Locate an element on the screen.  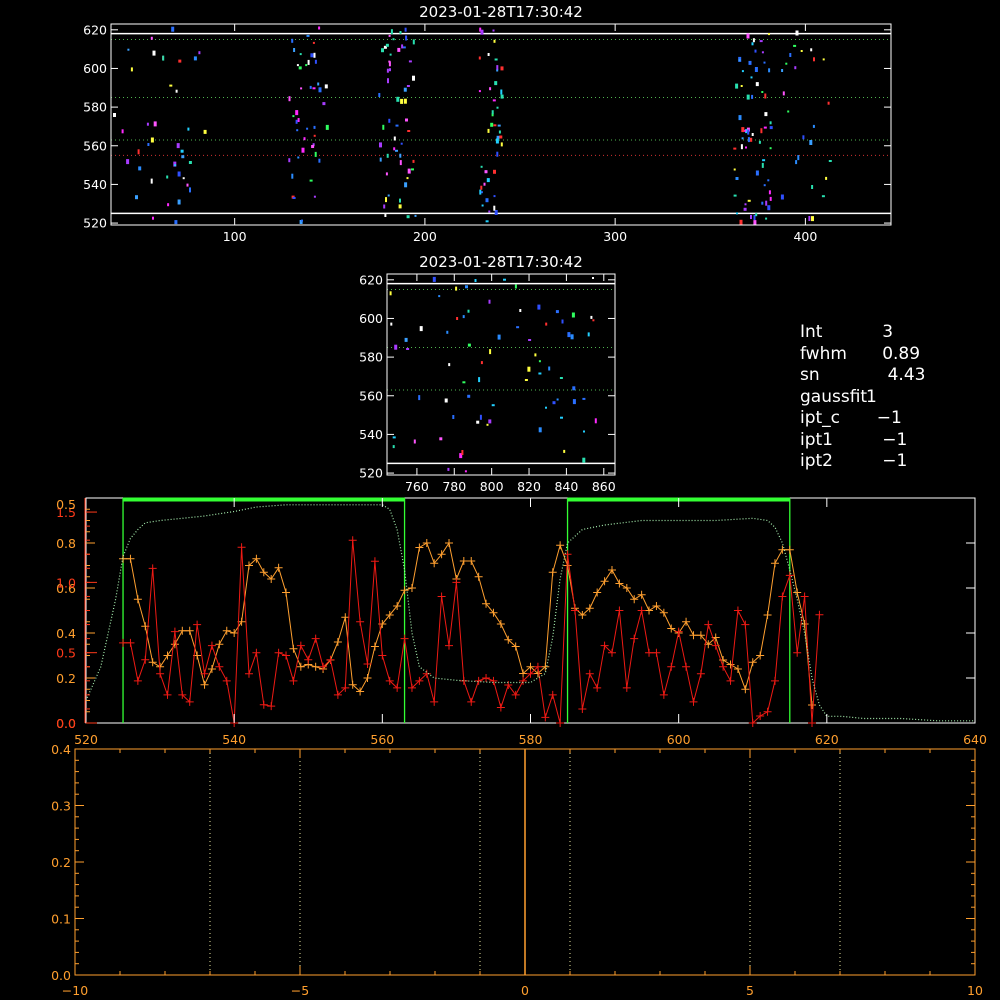
info-row-int: Int 3 is located at coordinates (862, 333).